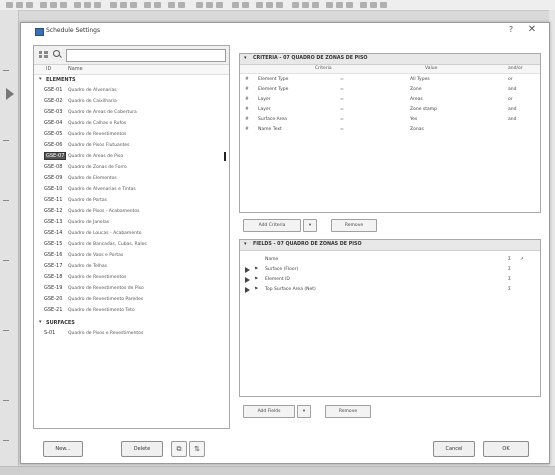 The width and height of the screenshot is (555, 475). I want to click on criteria-value: Yes, so click(413, 119).